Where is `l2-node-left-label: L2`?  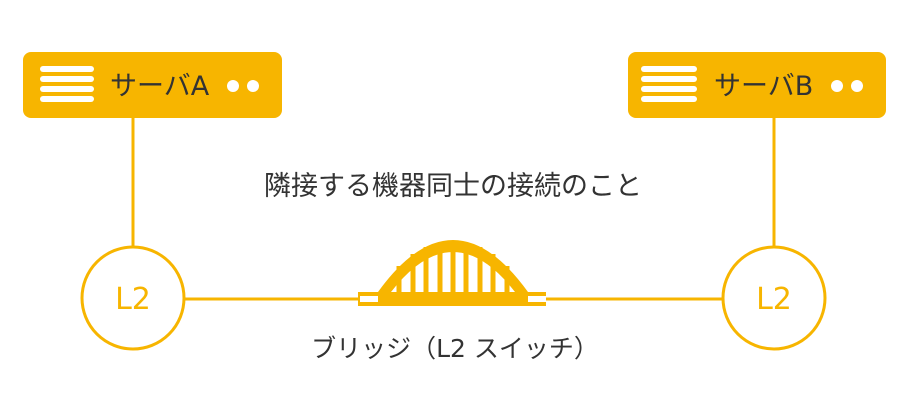 l2-node-left-label: L2 is located at coordinates (133, 299).